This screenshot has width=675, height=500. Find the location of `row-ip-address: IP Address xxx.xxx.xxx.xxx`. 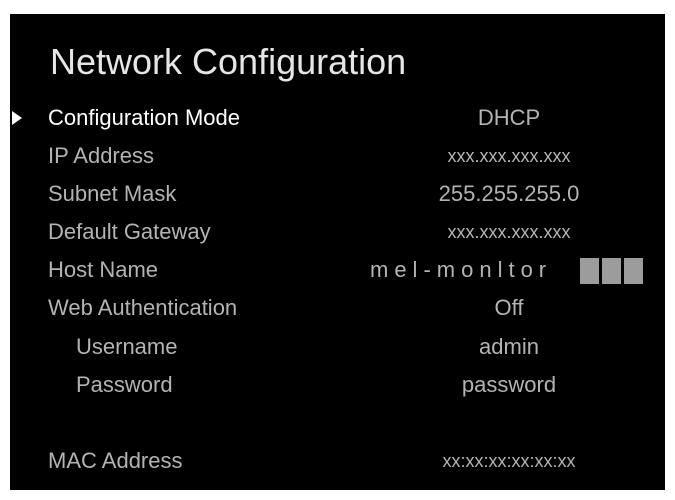

row-ip-address: IP Address xxx.xxx.xxx.xxx is located at coordinates (337, 156).